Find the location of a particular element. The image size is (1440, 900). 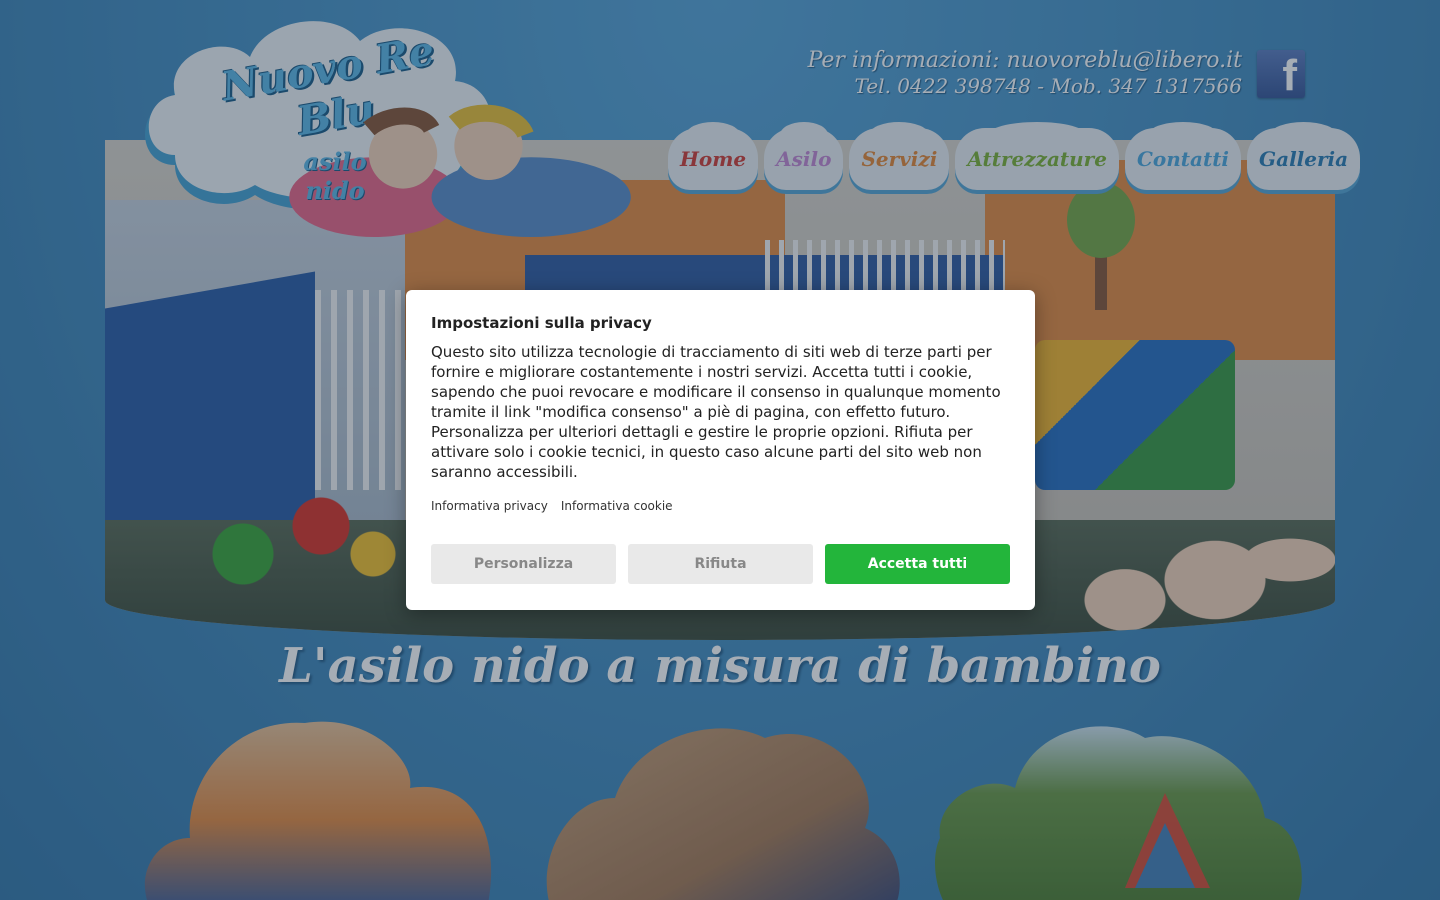

reject-button: Rifiuta is located at coordinates (720, 564).